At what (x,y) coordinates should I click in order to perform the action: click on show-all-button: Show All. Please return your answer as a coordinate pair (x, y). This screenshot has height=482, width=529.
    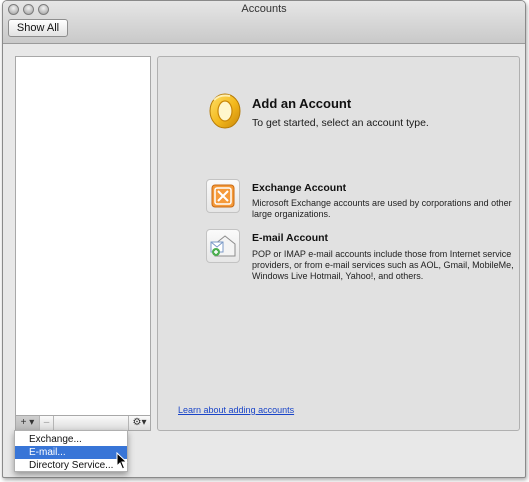
    Looking at the image, I should click on (38, 28).